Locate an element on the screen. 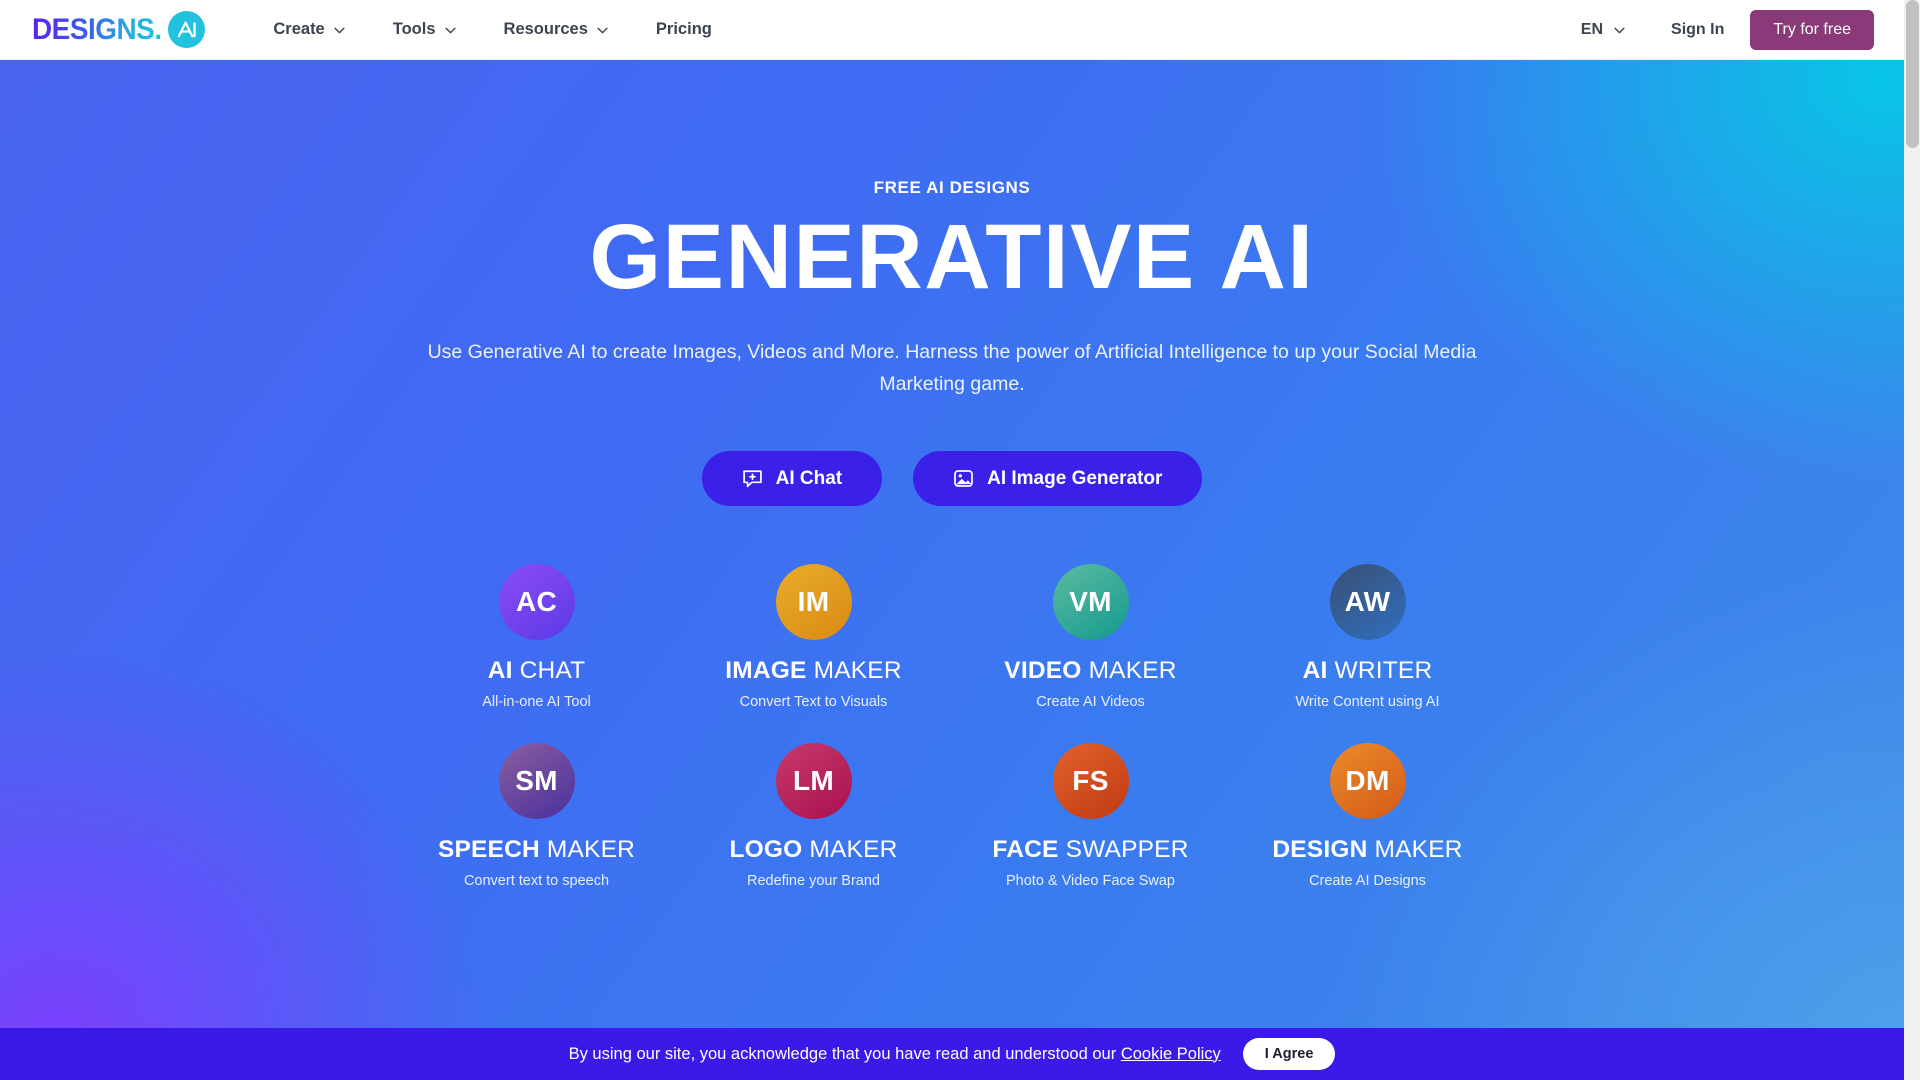 This screenshot has width=1920, height=1080. ai-chat-button-label: AI Chat is located at coordinates (809, 478).